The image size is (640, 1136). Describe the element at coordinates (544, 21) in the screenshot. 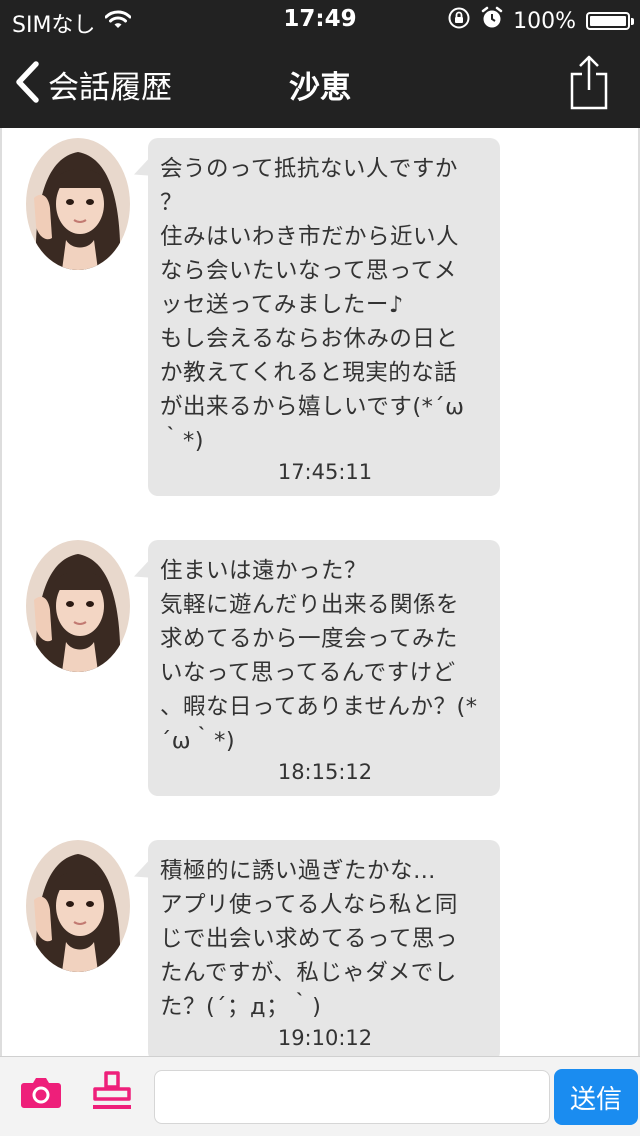

I see `battery-percent: 100%` at that location.